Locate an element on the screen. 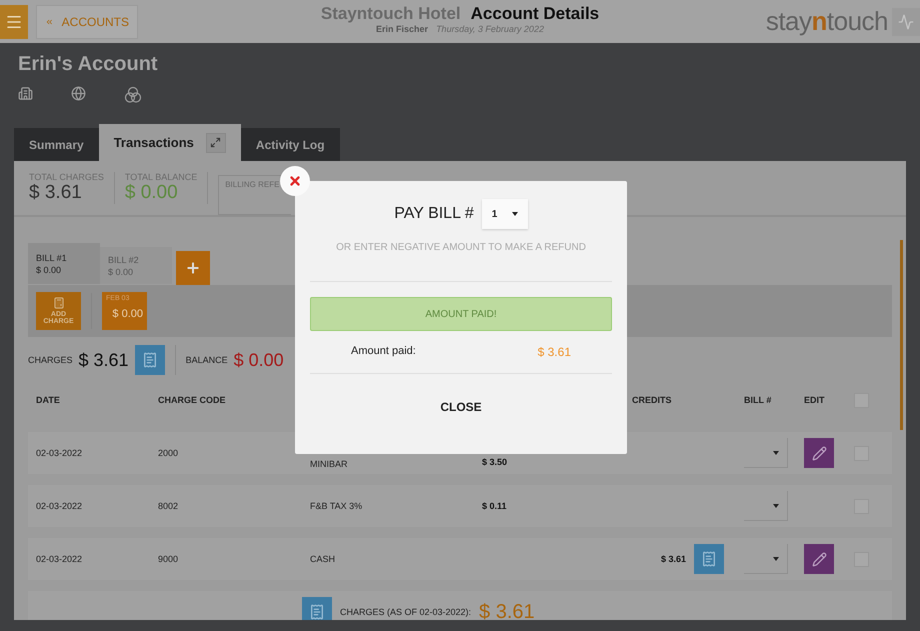 This screenshot has width=920, height=631. tab: Activity Log is located at coordinates (290, 144).